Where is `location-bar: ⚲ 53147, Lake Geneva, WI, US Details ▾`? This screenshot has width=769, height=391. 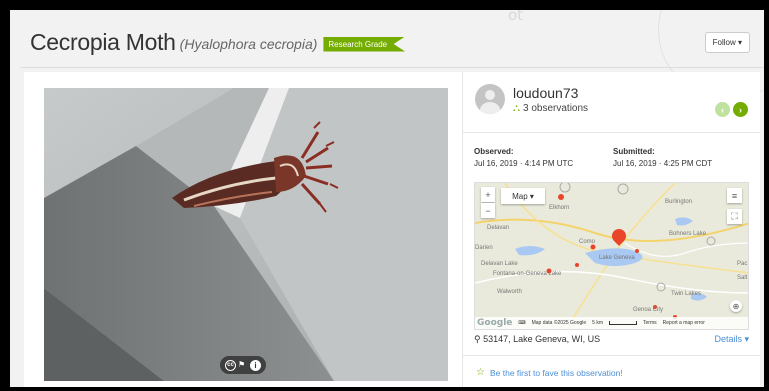
location-bar: ⚲ 53147, Lake Geneva, WI, US Details ▾ is located at coordinates (611, 339).